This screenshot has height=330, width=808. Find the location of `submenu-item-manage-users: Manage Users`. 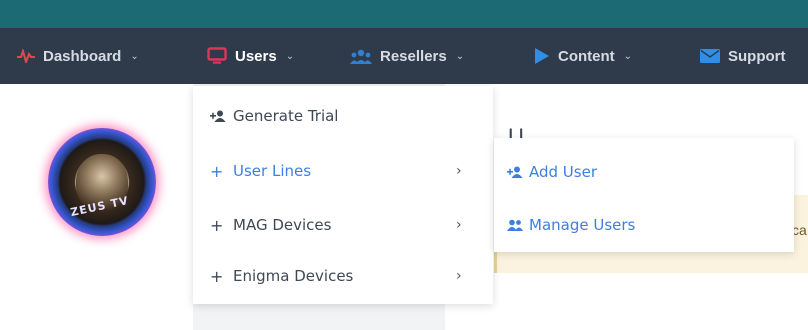

submenu-item-manage-users: Manage Users is located at coordinates (644, 225).